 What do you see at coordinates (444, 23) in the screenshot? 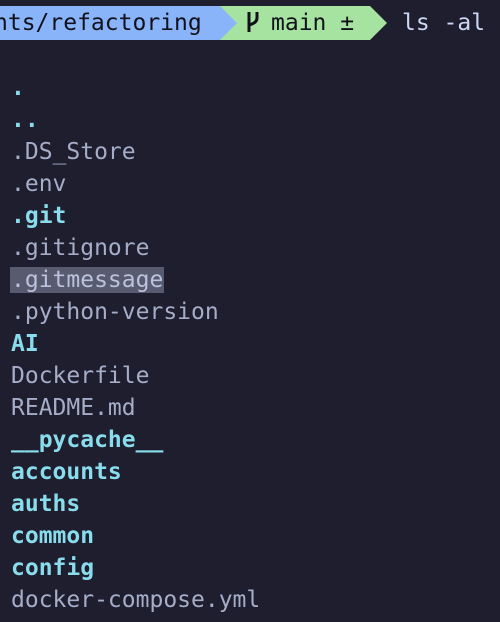
I see `command-text: ls -al` at bounding box center [444, 23].